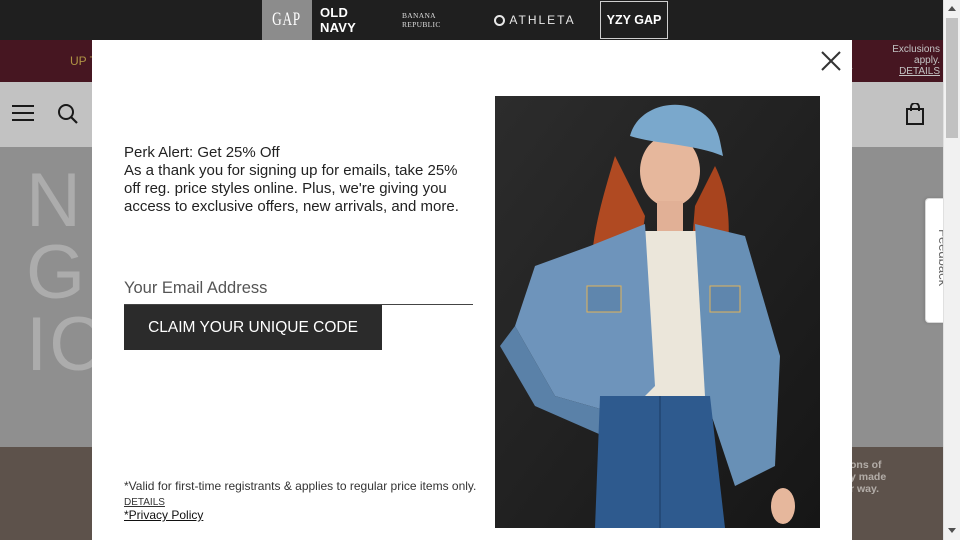  What do you see at coordinates (831, 61) in the screenshot?
I see `close-icon` at bounding box center [831, 61].